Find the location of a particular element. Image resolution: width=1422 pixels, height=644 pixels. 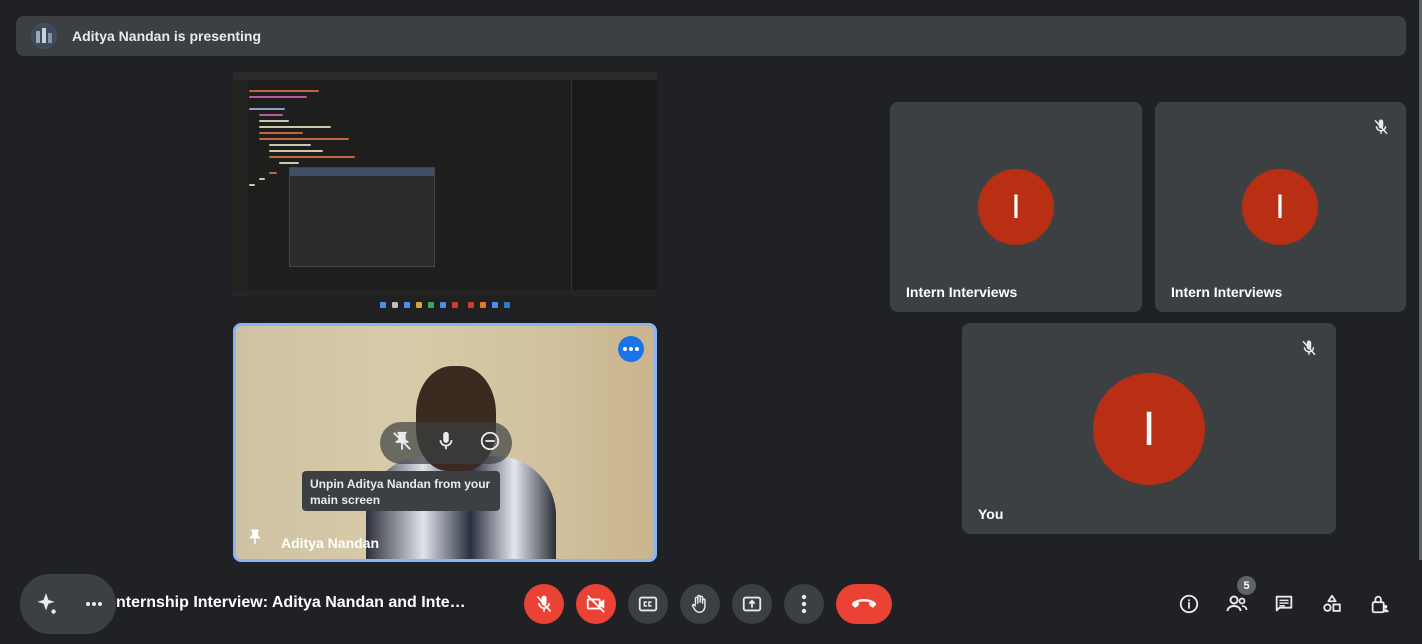

unpin-button is located at coordinates (402, 443).